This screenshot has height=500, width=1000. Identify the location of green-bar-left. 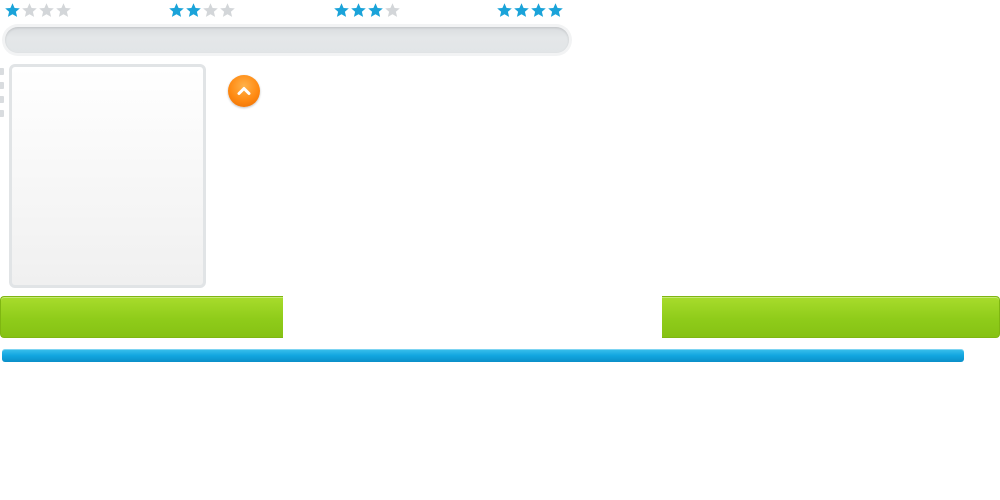
(141, 317).